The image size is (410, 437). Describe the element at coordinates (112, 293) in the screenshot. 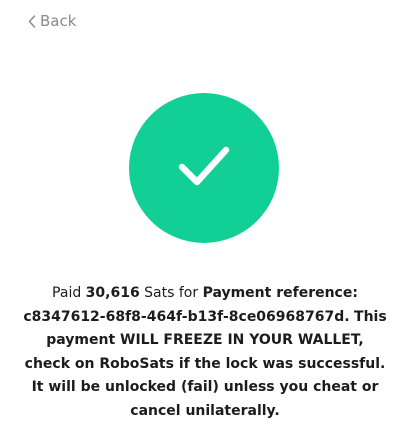

I see `paid-amount: 30,616` at that location.